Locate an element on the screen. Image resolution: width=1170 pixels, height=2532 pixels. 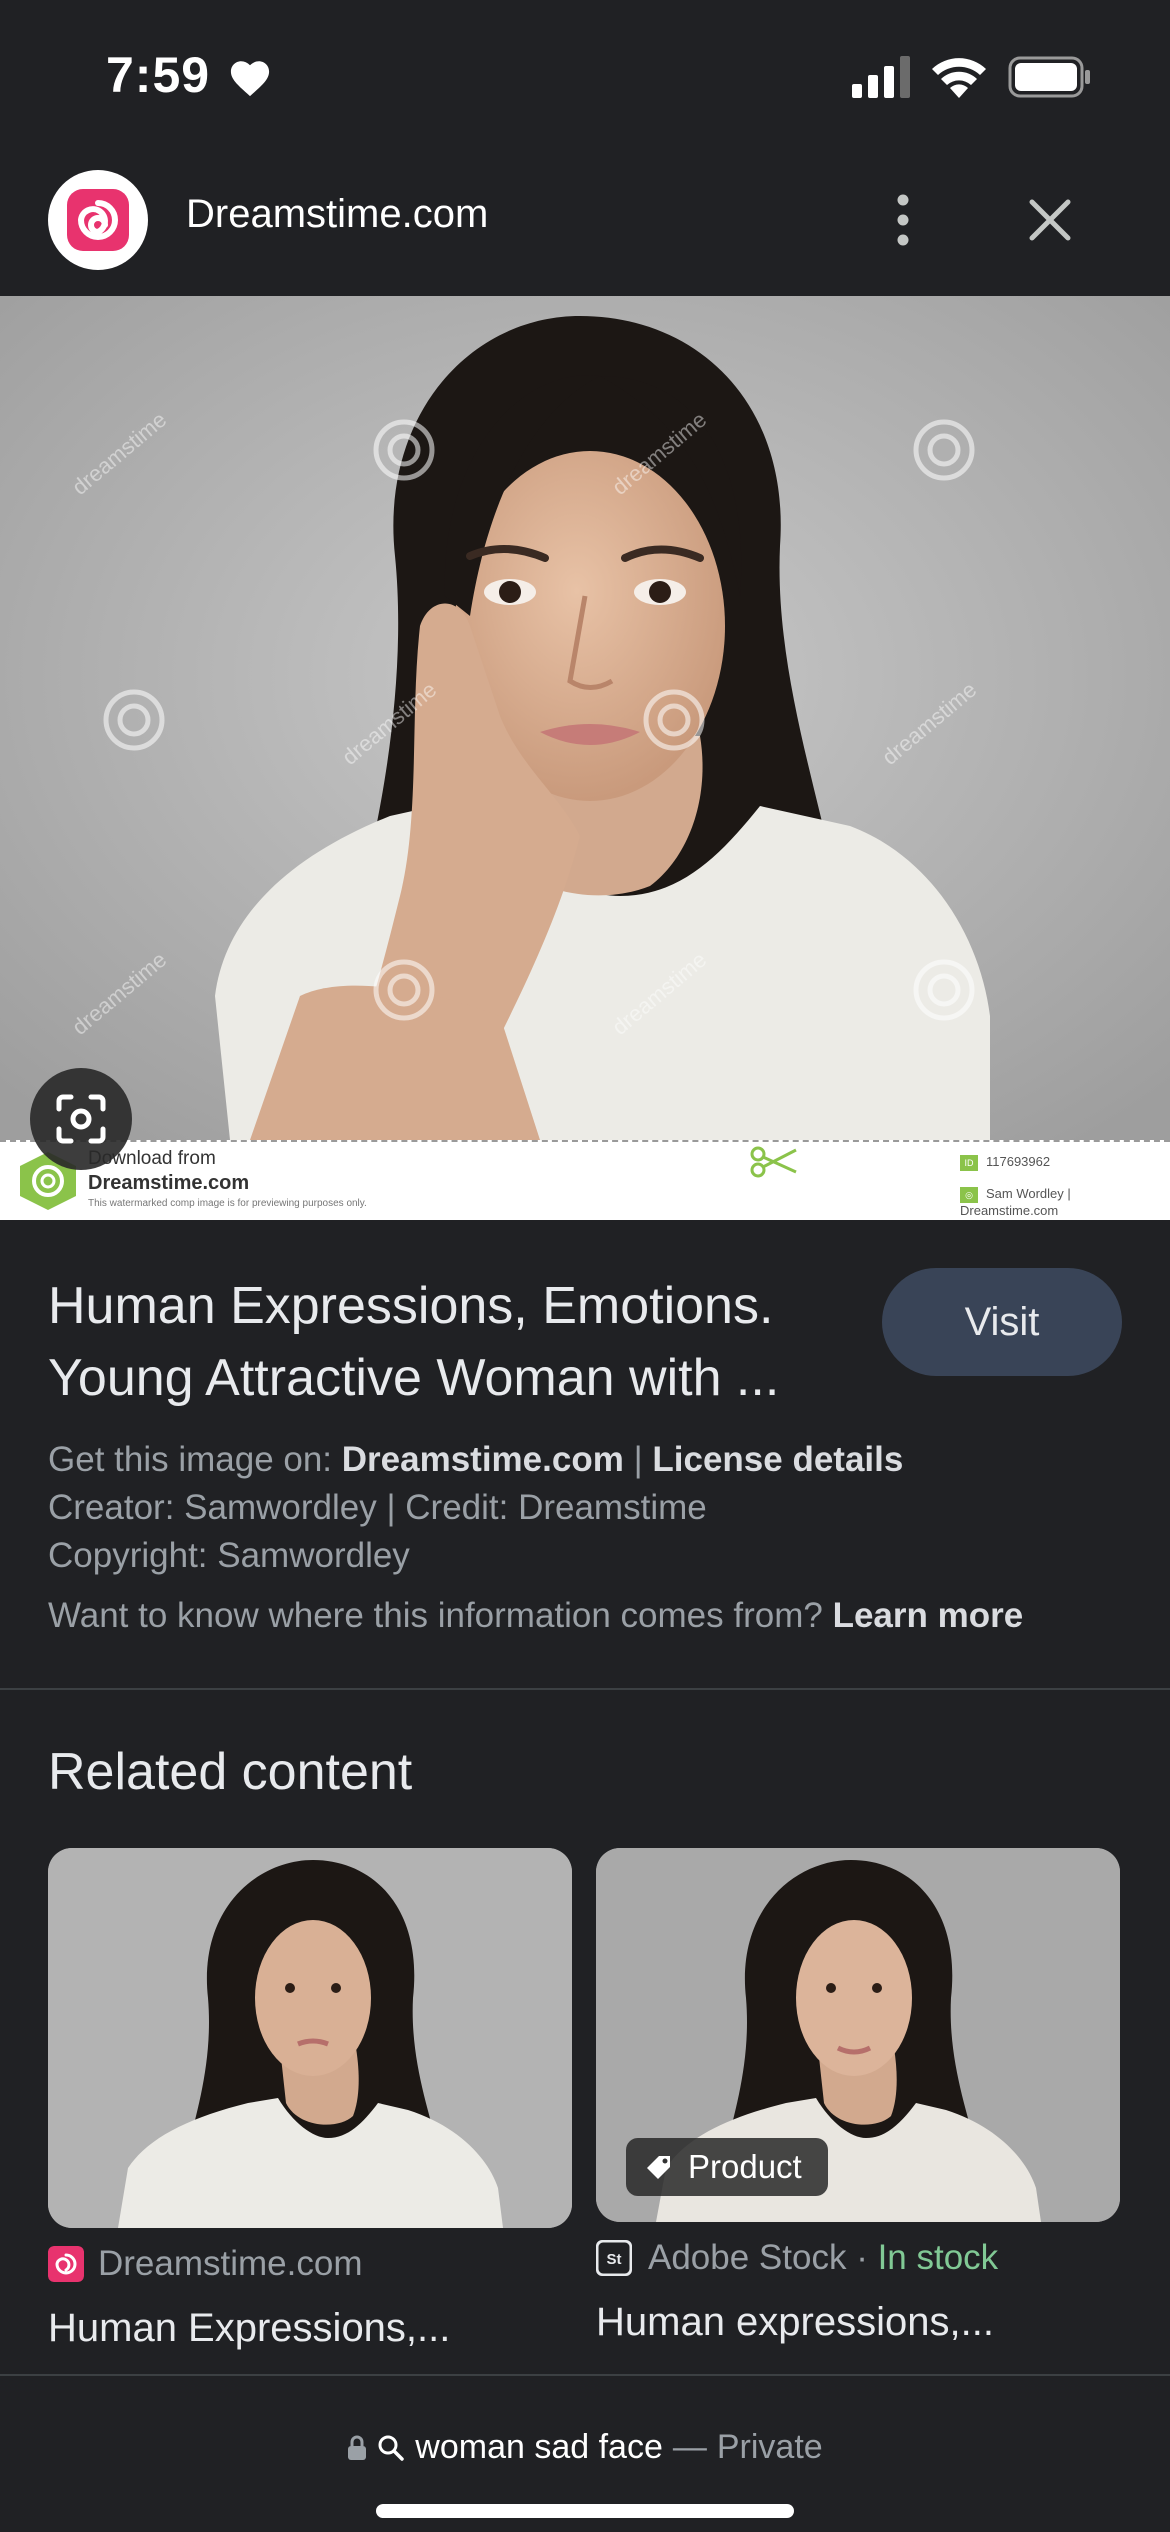
related-source-2: St Adobe Stock · In stock is located at coordinates (797, 2258).